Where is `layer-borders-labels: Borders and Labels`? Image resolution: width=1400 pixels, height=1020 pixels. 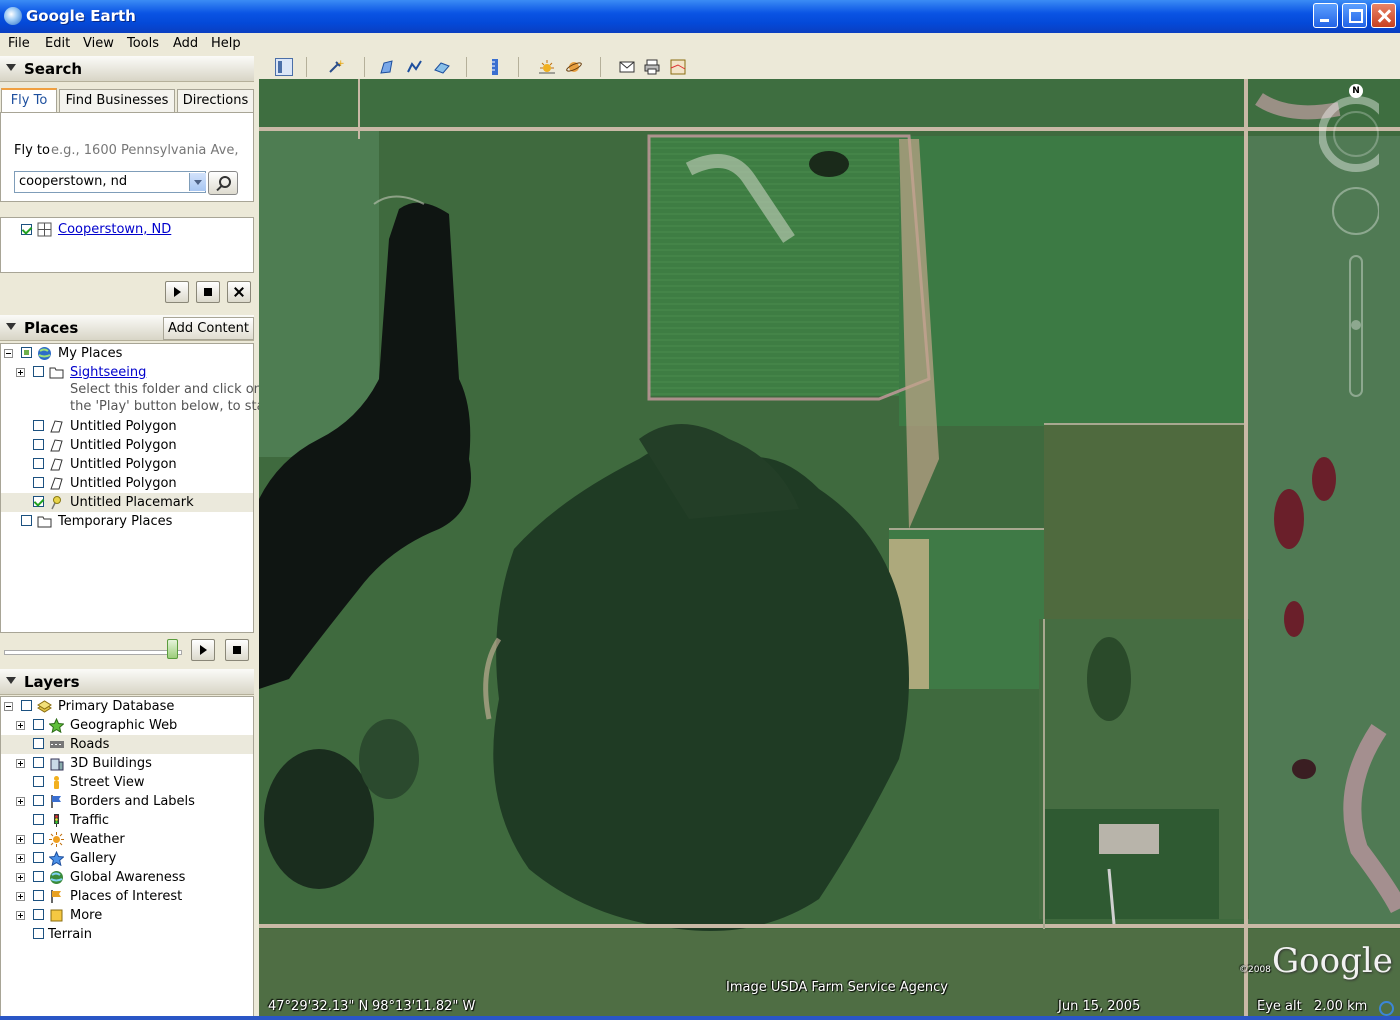 layer-borders-labels: Borders and Labels is located at coordinates (127, 801).